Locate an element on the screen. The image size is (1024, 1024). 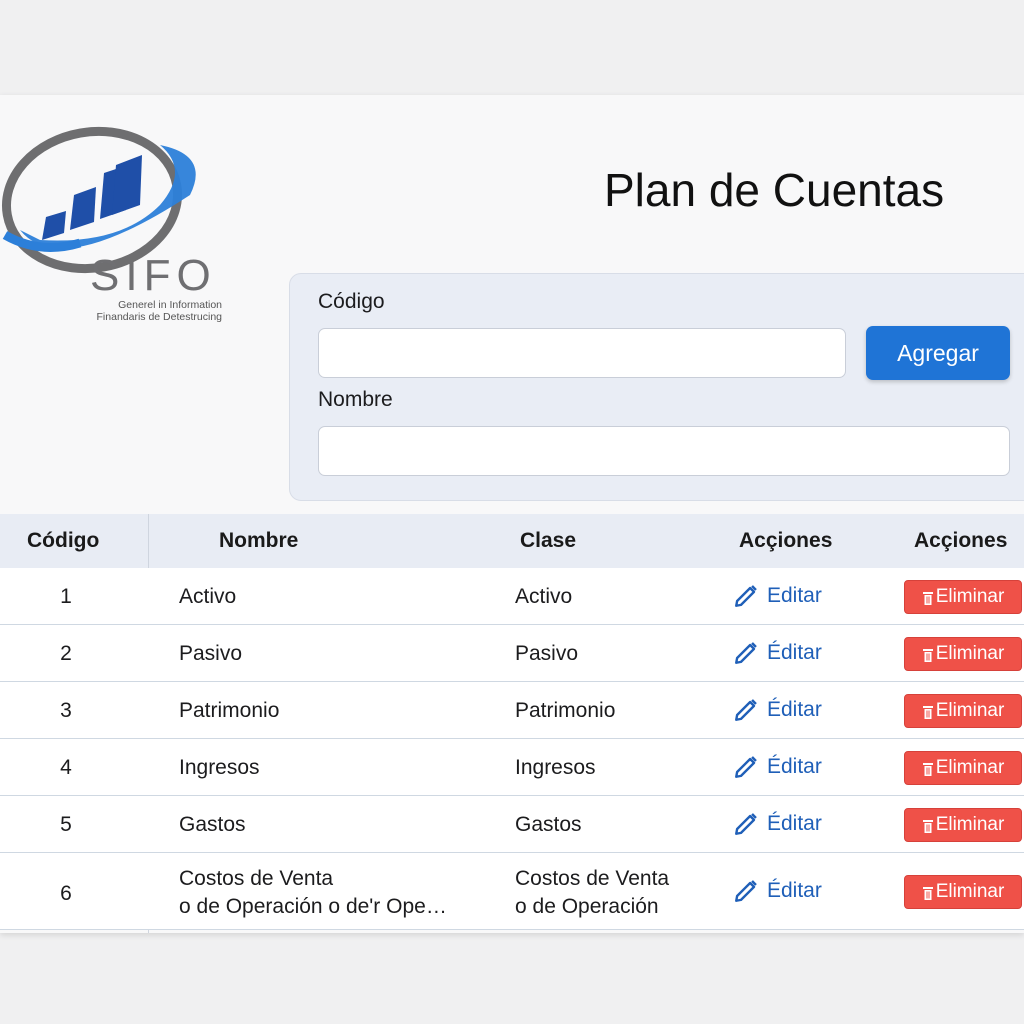
cell-class-line1: Patrimonio is located at coordinates (565, 710).